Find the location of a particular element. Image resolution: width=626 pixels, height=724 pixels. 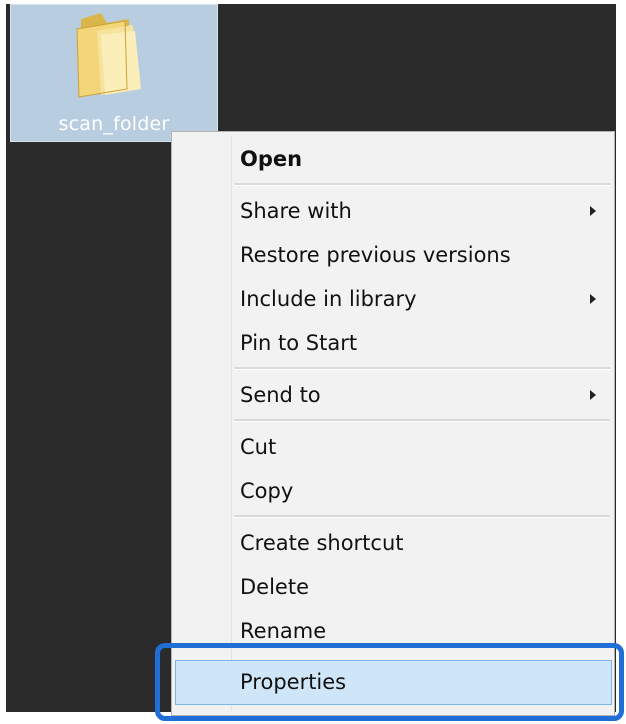

scan-folder-tile: scan_folder is located at coordinates (114, 73).